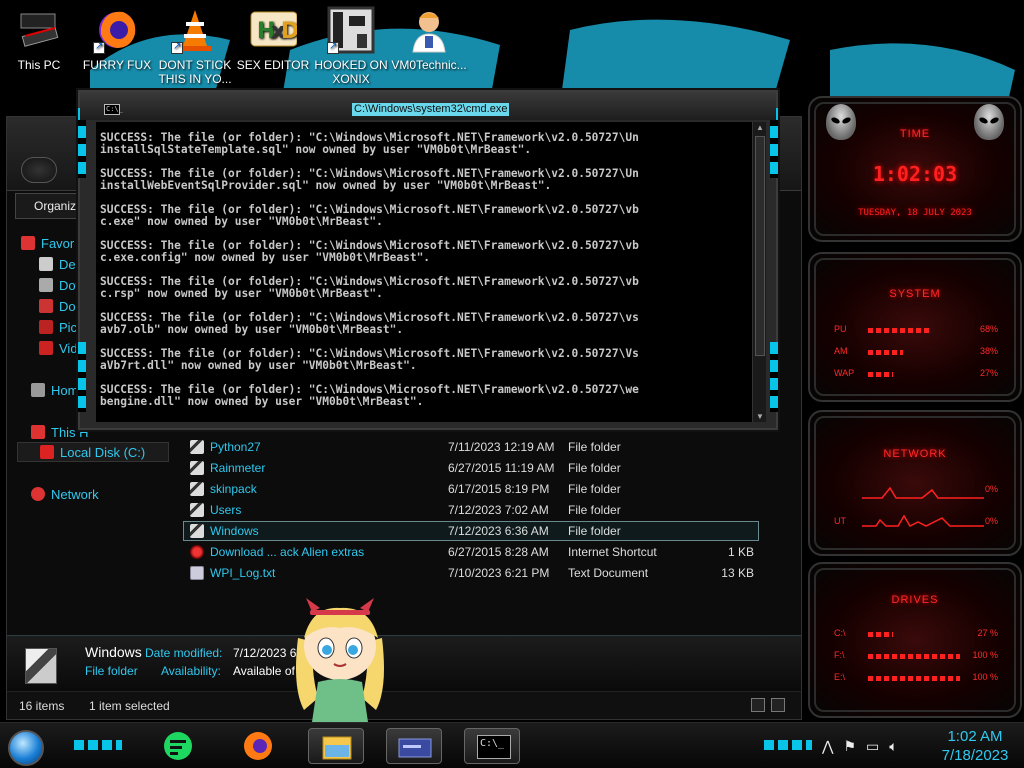 This screenshot has height=768, width=1024. I want to click on nav-item-pictures: Pict, so click(60, 327).